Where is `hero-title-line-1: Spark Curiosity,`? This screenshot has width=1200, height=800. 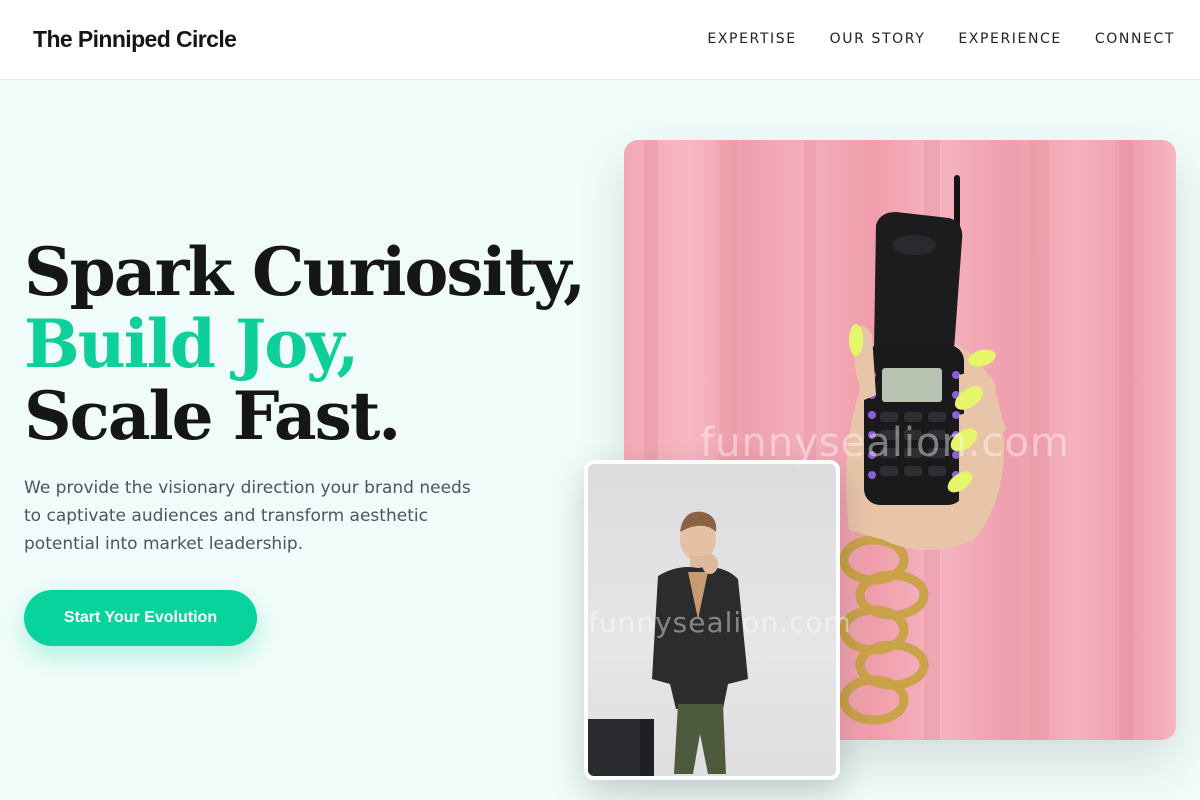
hero-title-line-1: Spark Curiosity, is located at coordinates (305, 272).